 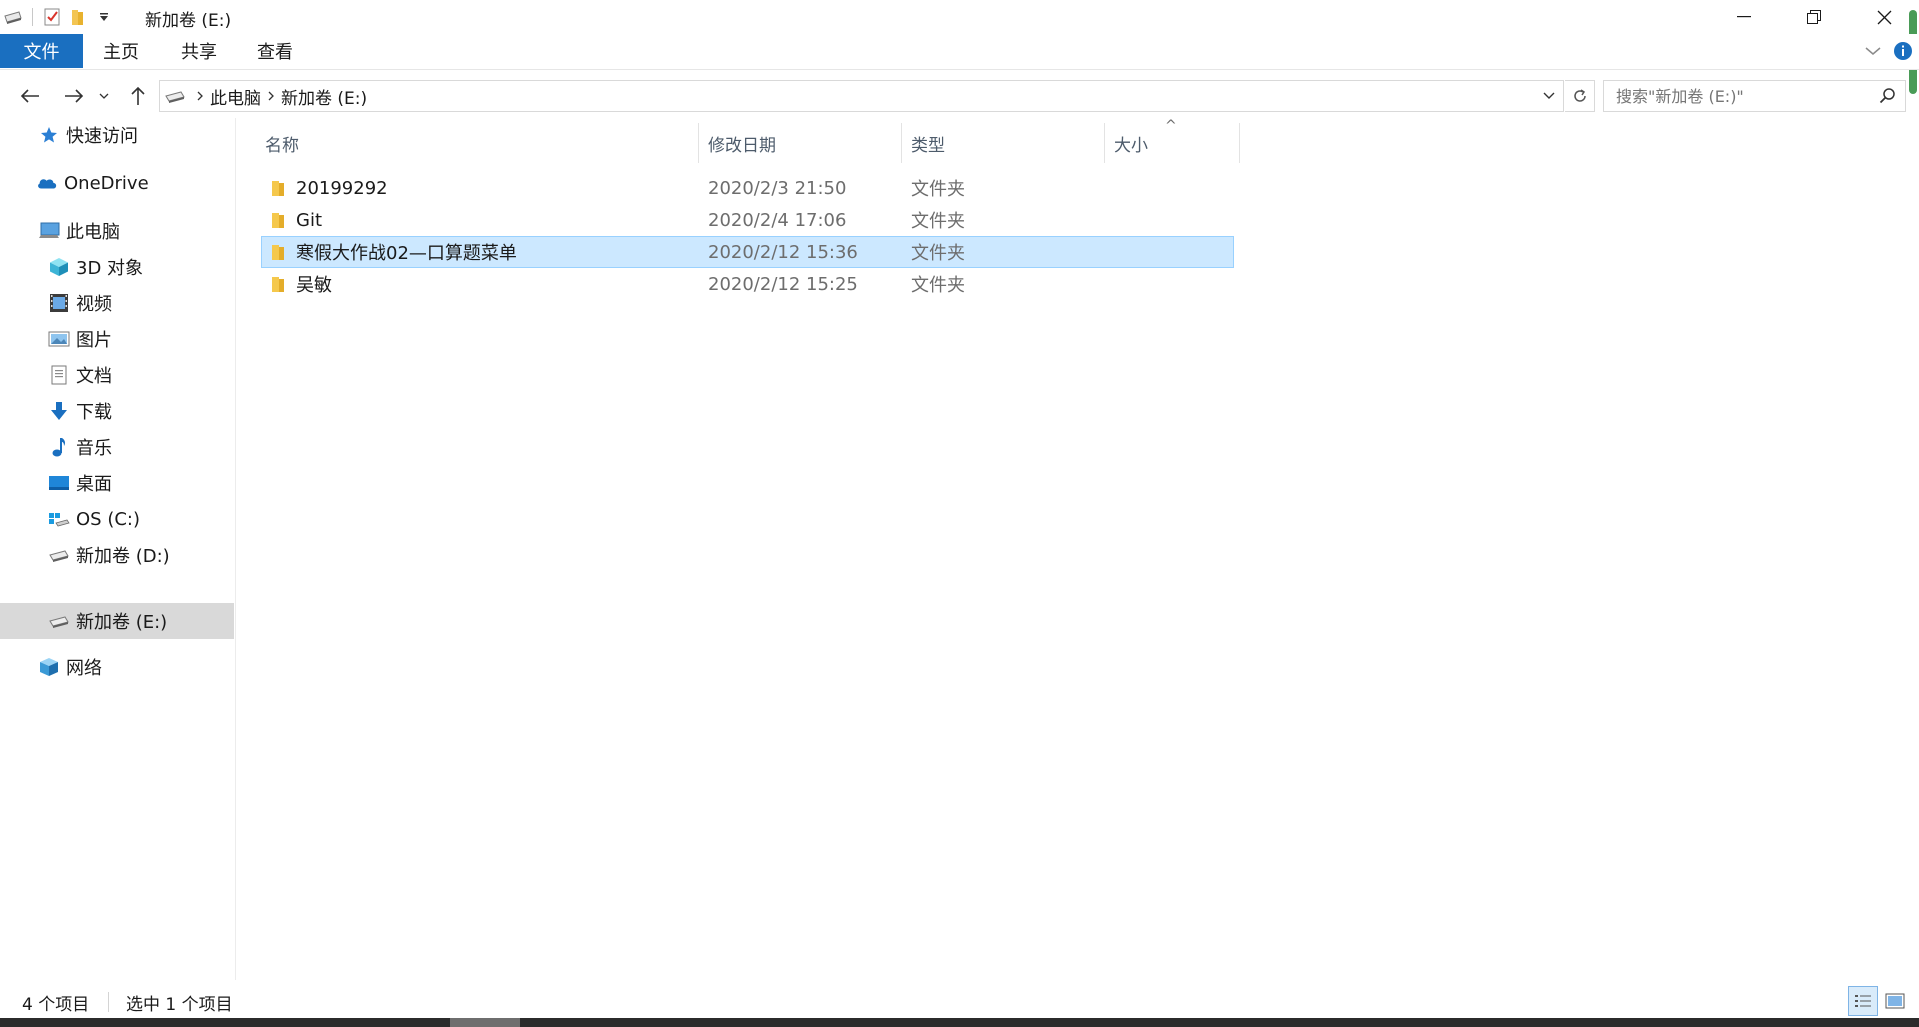 I want to click on ribbon-tabs: 文件 主页 共享 查看, so click(x=959, y=52).